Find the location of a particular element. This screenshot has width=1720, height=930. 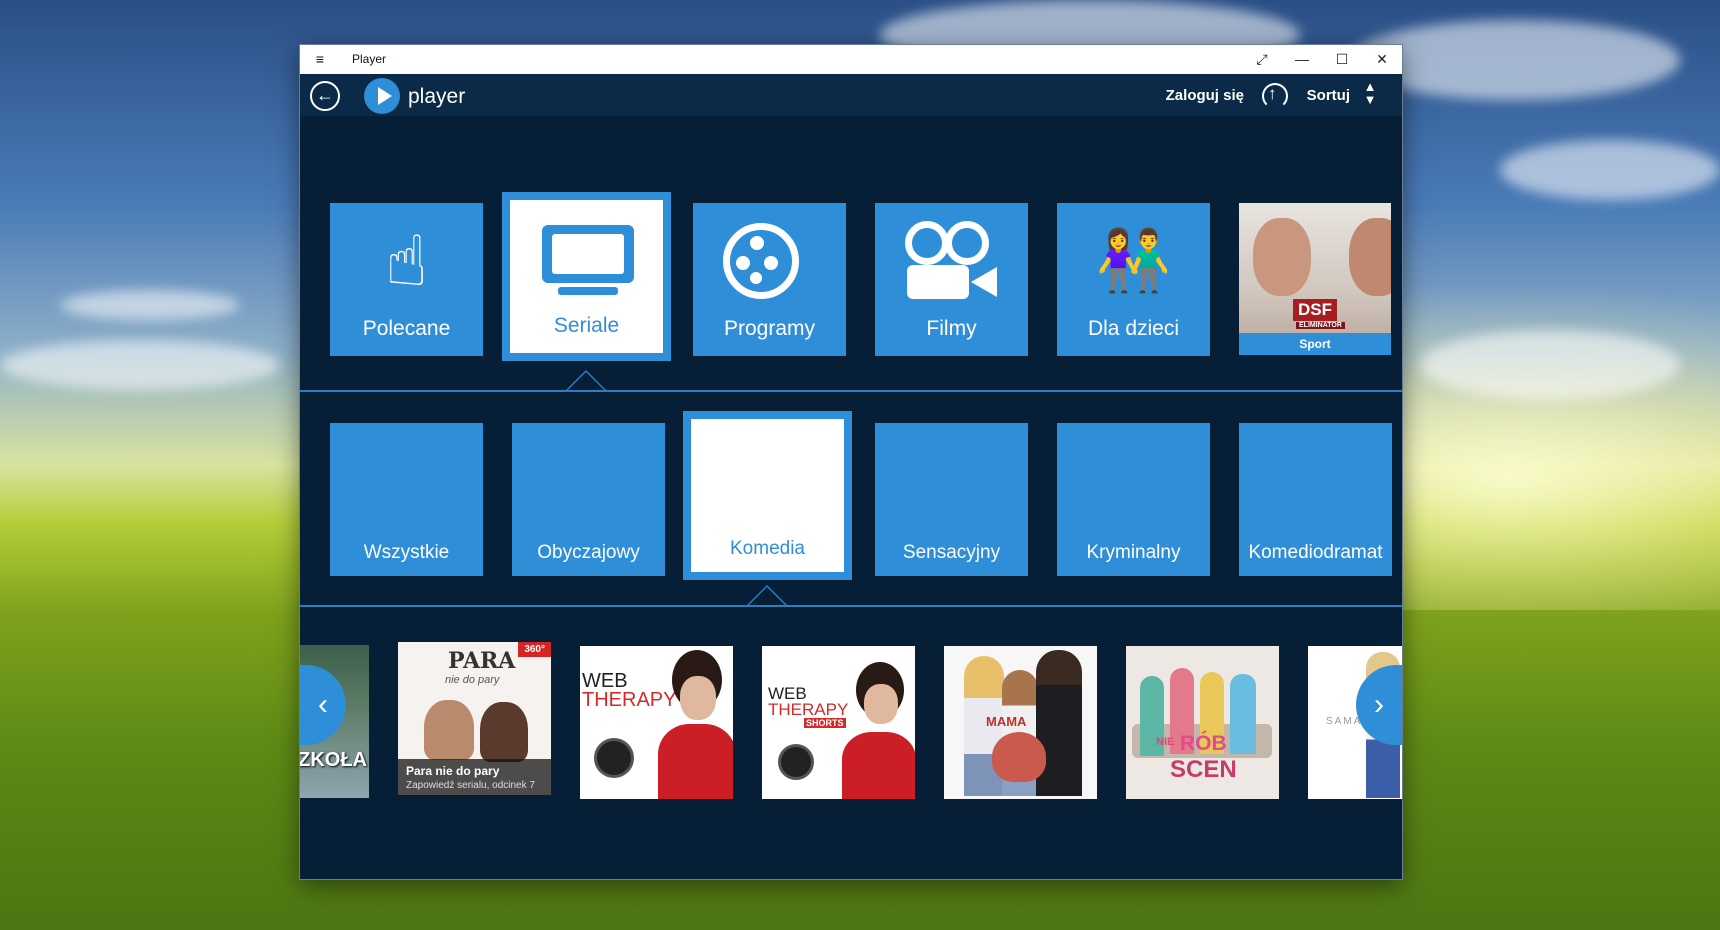

caption-subtitle: Zapowiedź serialu, odcinek 7 is located at coordinates (470, 785).